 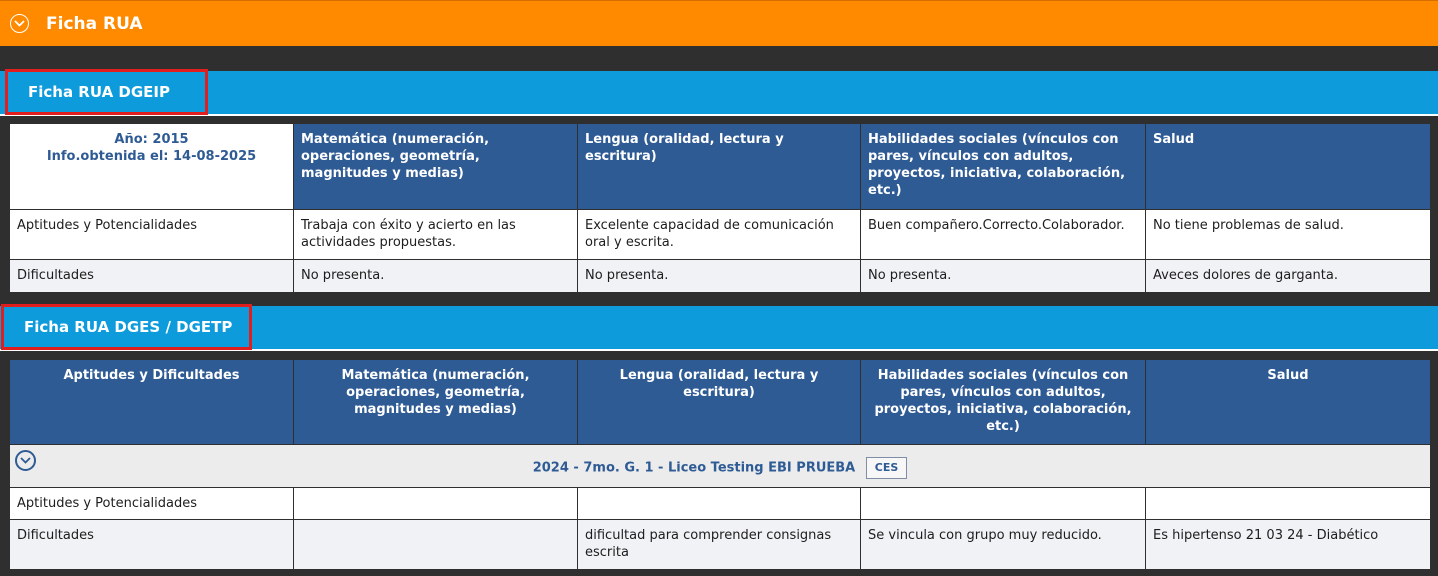 What do you see at coordinates (151, 166) in the screenshot?
I see `year-info-cell: Año: 2015 Info.obtenida el: 14-08-2025` at bounding box center [151, 166].